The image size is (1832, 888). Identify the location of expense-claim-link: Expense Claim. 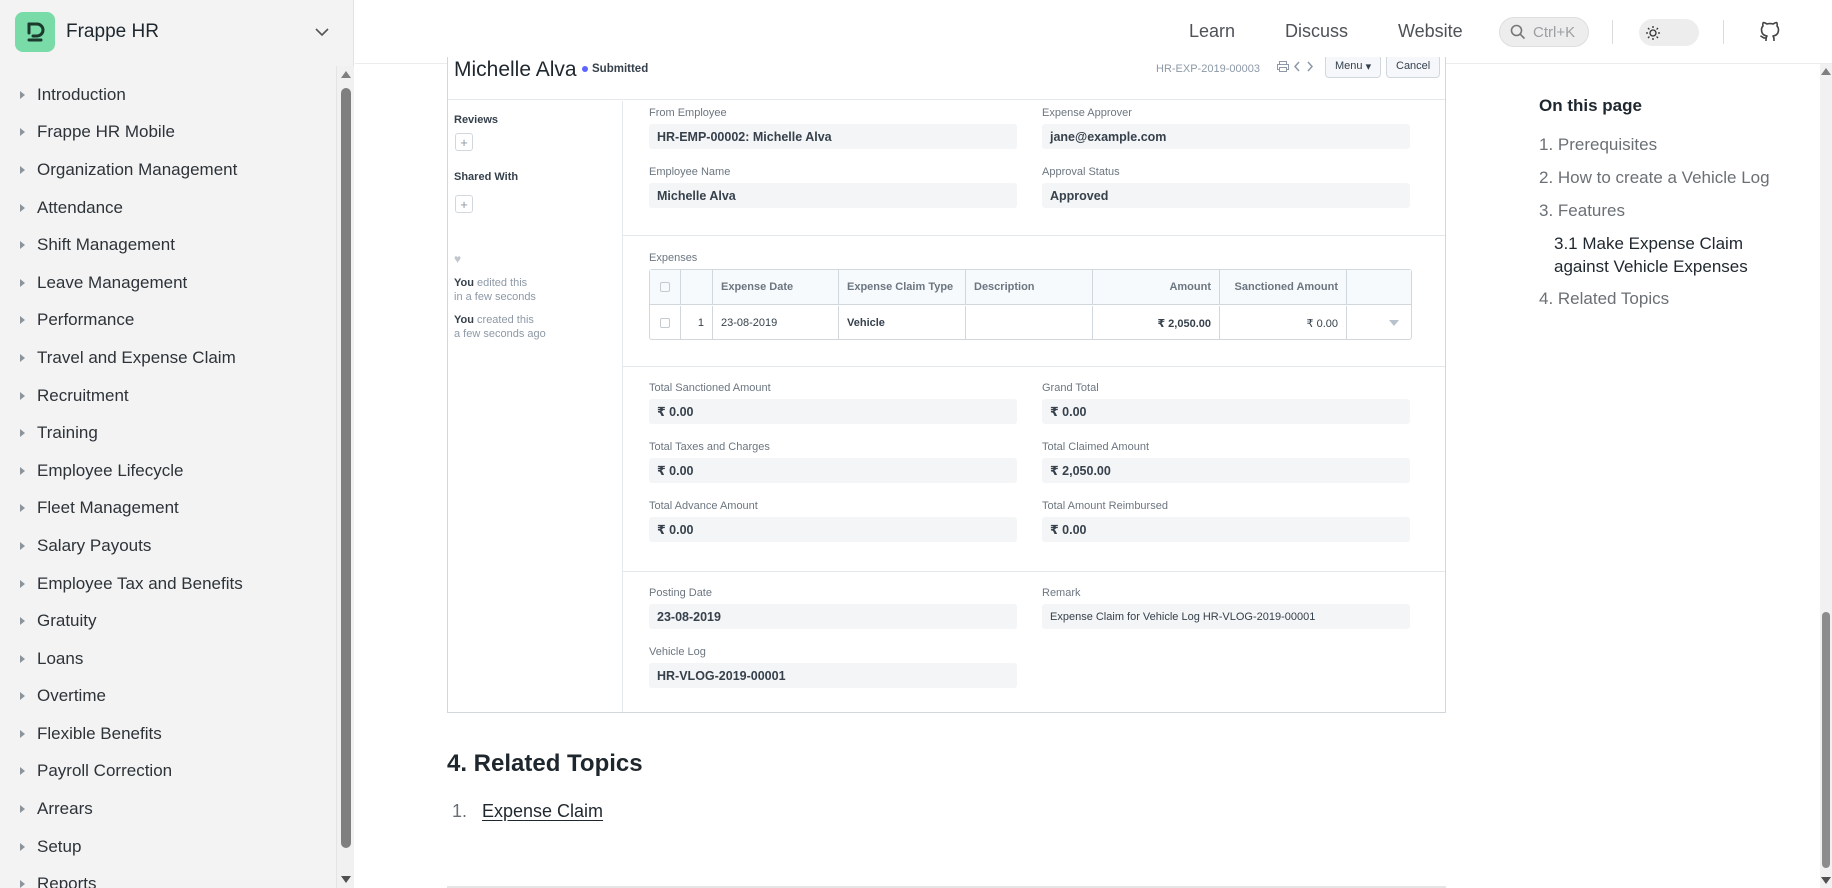
(542, 811).